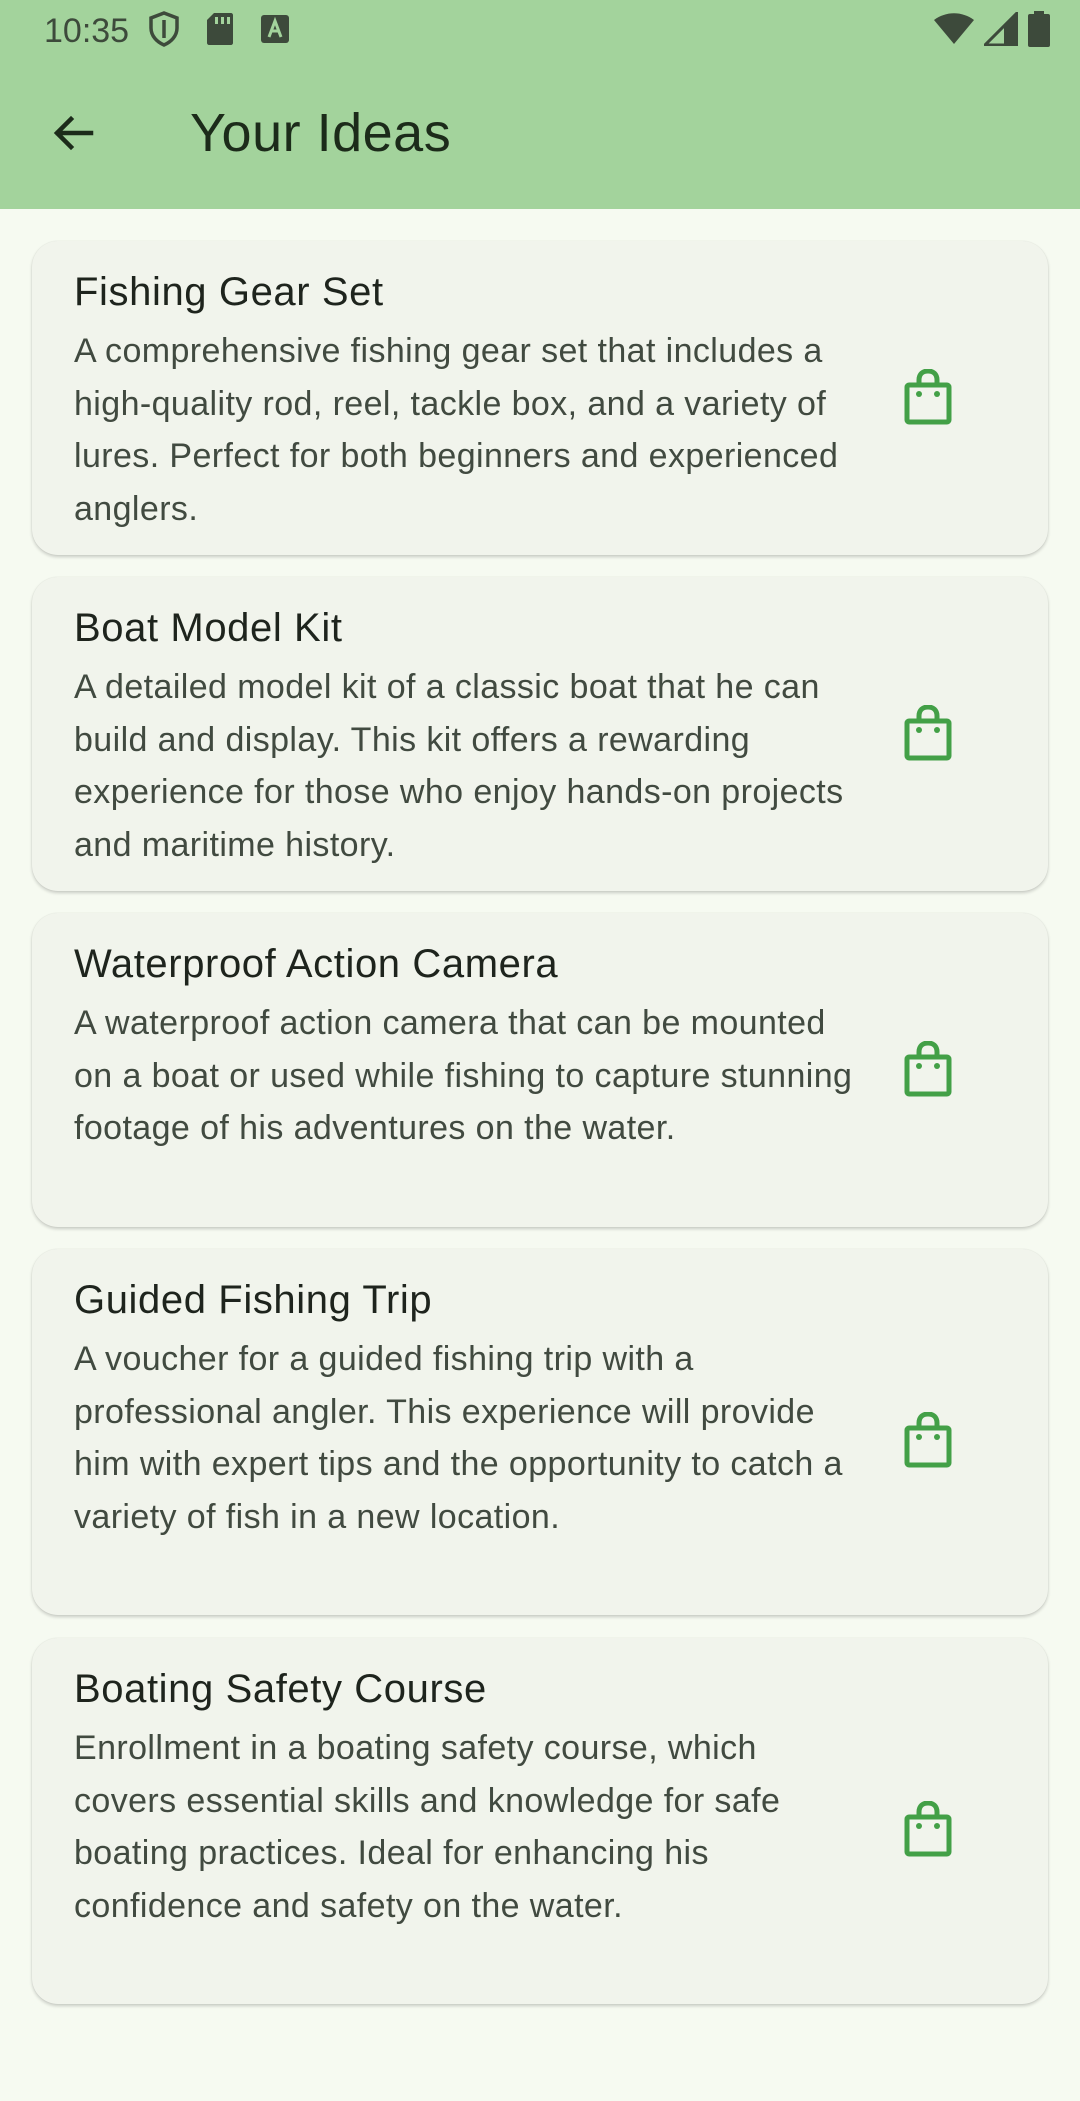  I want to click on text-a-icon, so click(275, 31).